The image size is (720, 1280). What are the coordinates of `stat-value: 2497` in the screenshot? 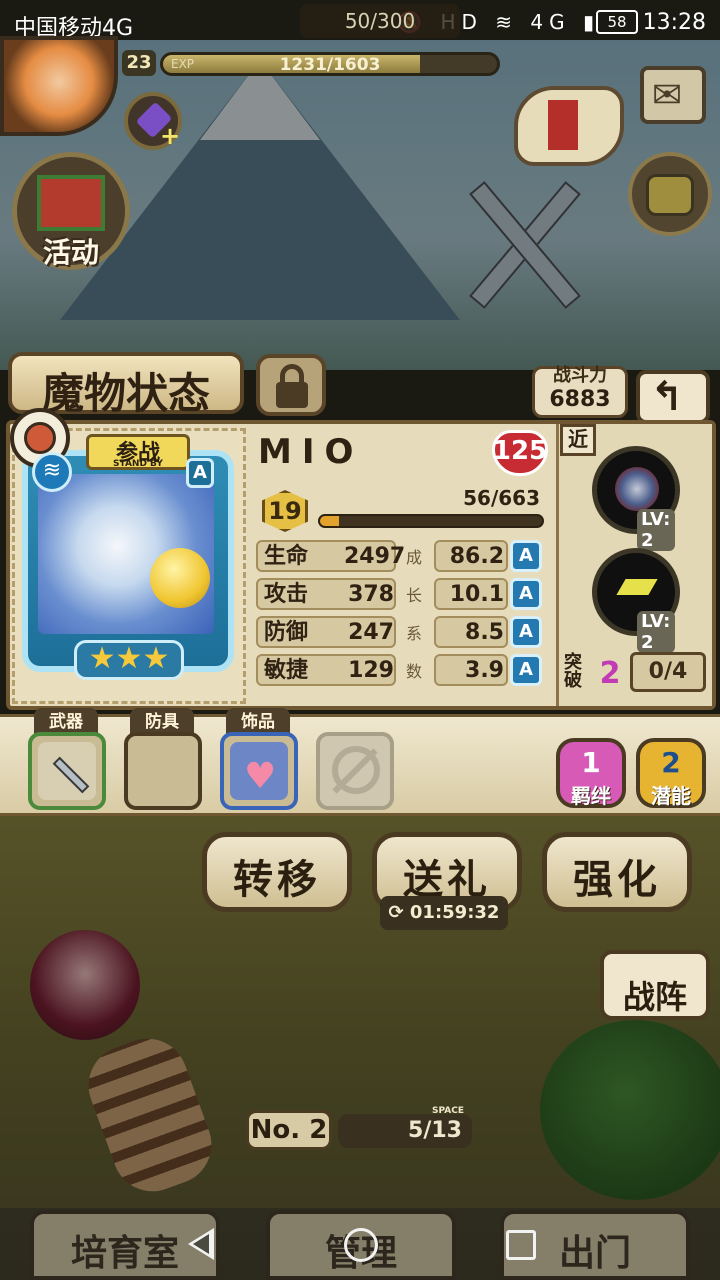 It's located at (375, 556).